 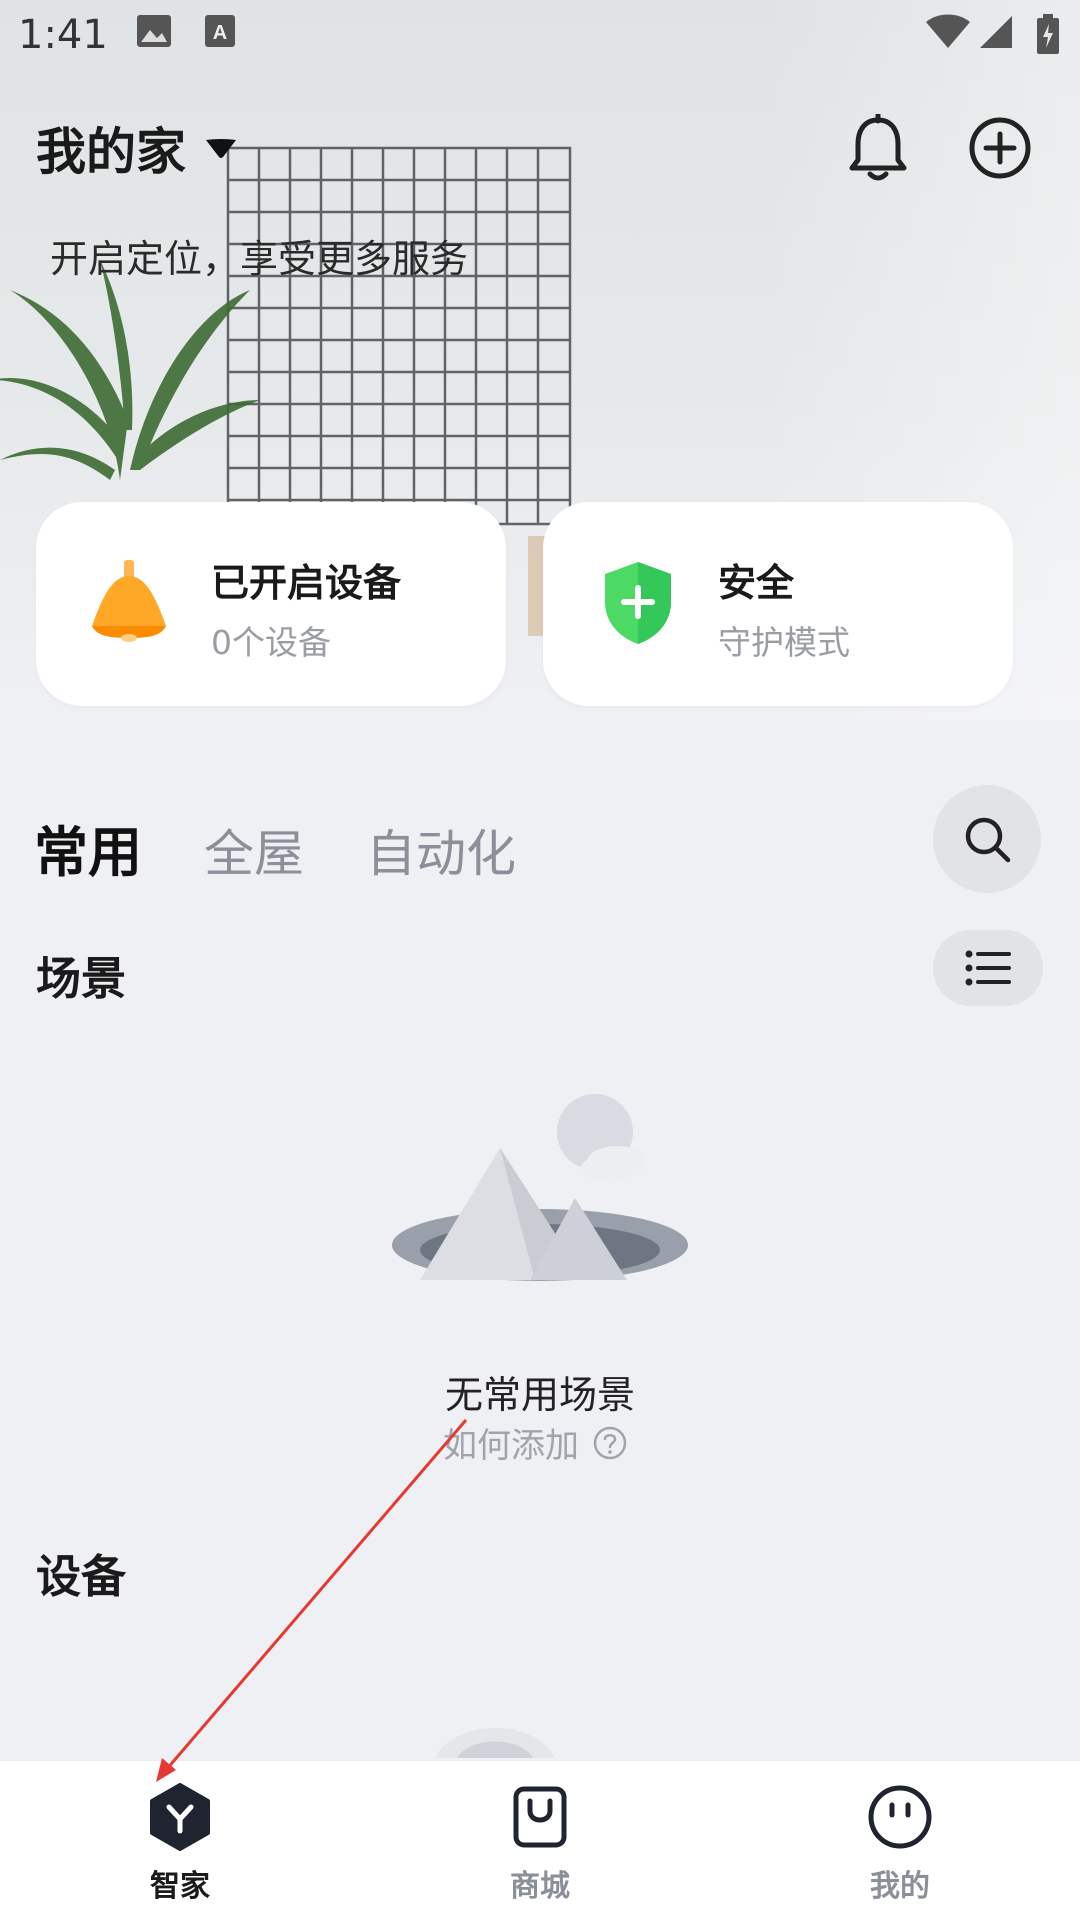 What do you see at coordinates (88, 847) in the screenshot?
I see `tab-common: 常用` at bounding box center [88, 847].